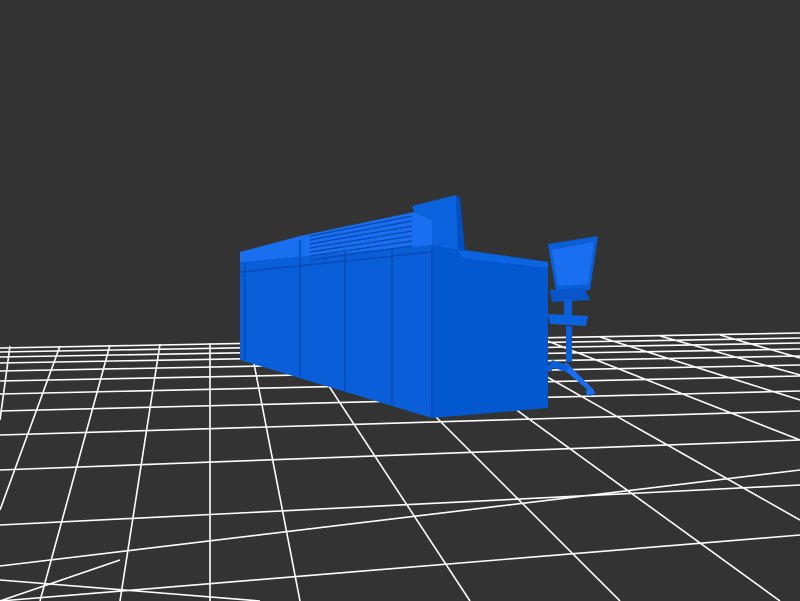 This screenshot has width=800, height=601. Describe the element at coordinates (393, 306) in the screenshot. I see `reception-desk` at that location.